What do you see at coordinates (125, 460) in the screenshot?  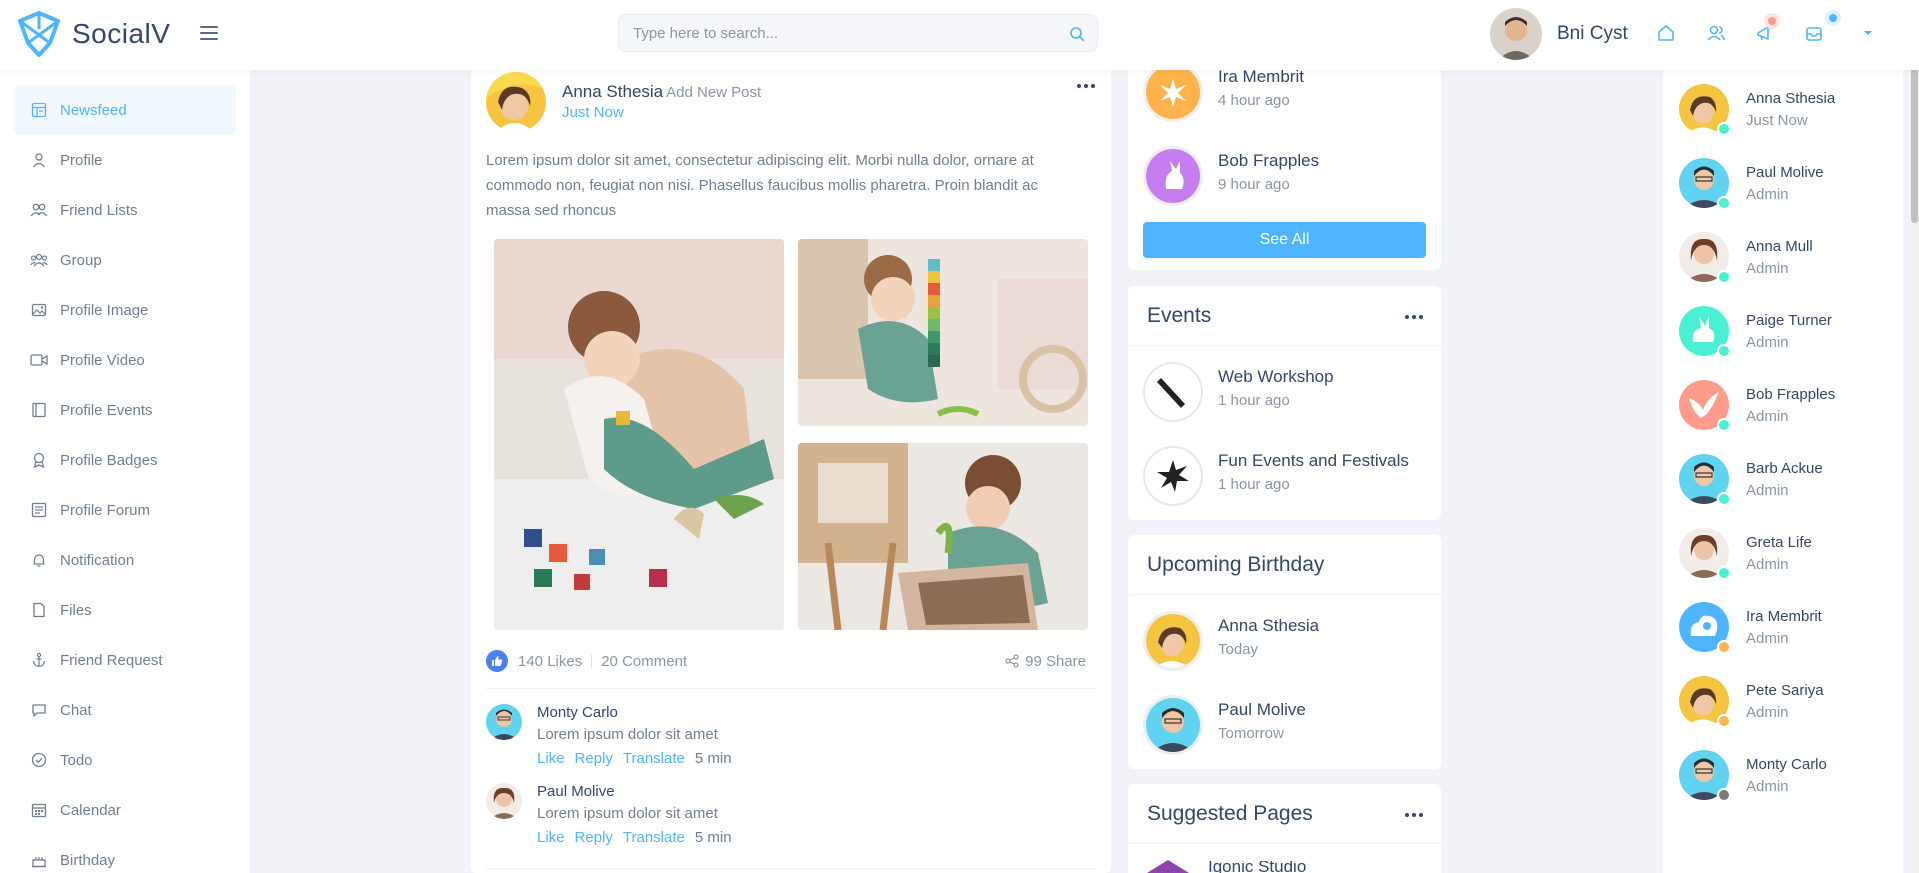 I see `sidebar-item-profile-badges: Profile Badges` at bounding box center [125, 460].